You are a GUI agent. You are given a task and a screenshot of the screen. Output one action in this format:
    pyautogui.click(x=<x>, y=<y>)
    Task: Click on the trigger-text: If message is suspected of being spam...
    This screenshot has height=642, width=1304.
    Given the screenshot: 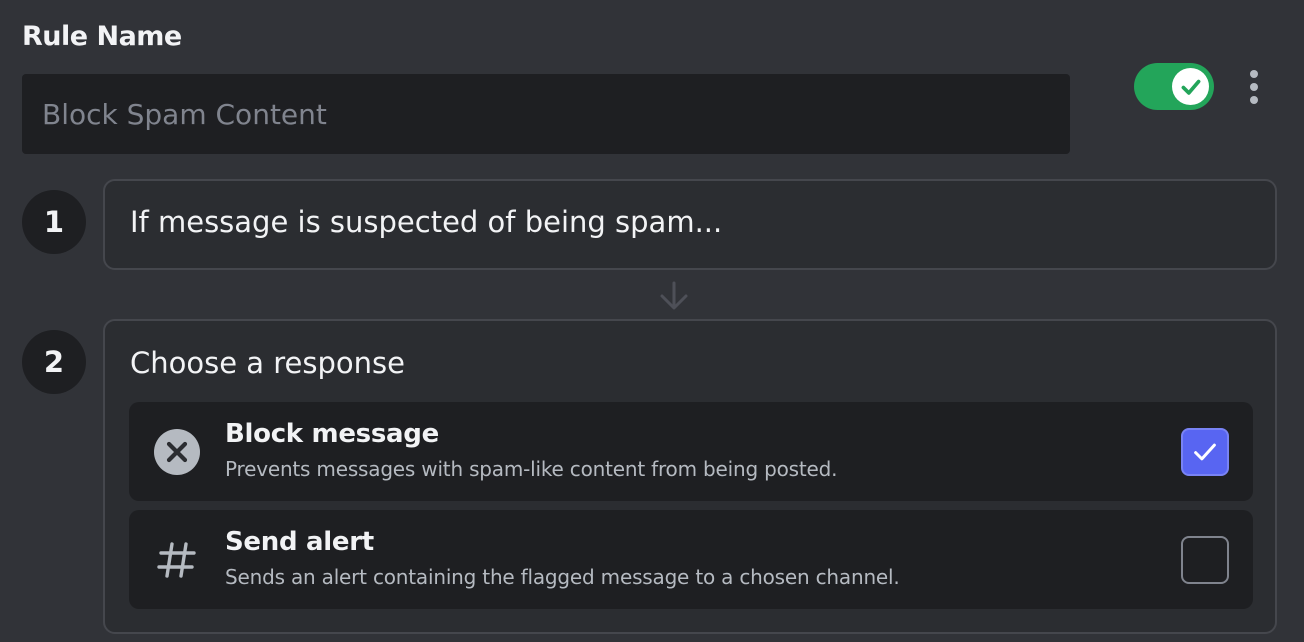 What is the action you would take?
    pyautogui.click(x=426, y=222)
    